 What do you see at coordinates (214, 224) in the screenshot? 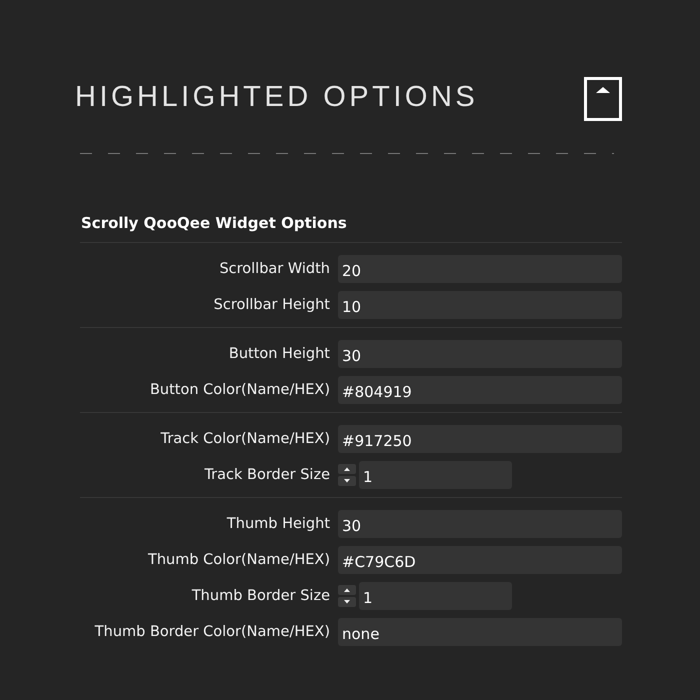
I see `section-title: Scrolly QooQee Widget Options` at bounding box center [214, 224].